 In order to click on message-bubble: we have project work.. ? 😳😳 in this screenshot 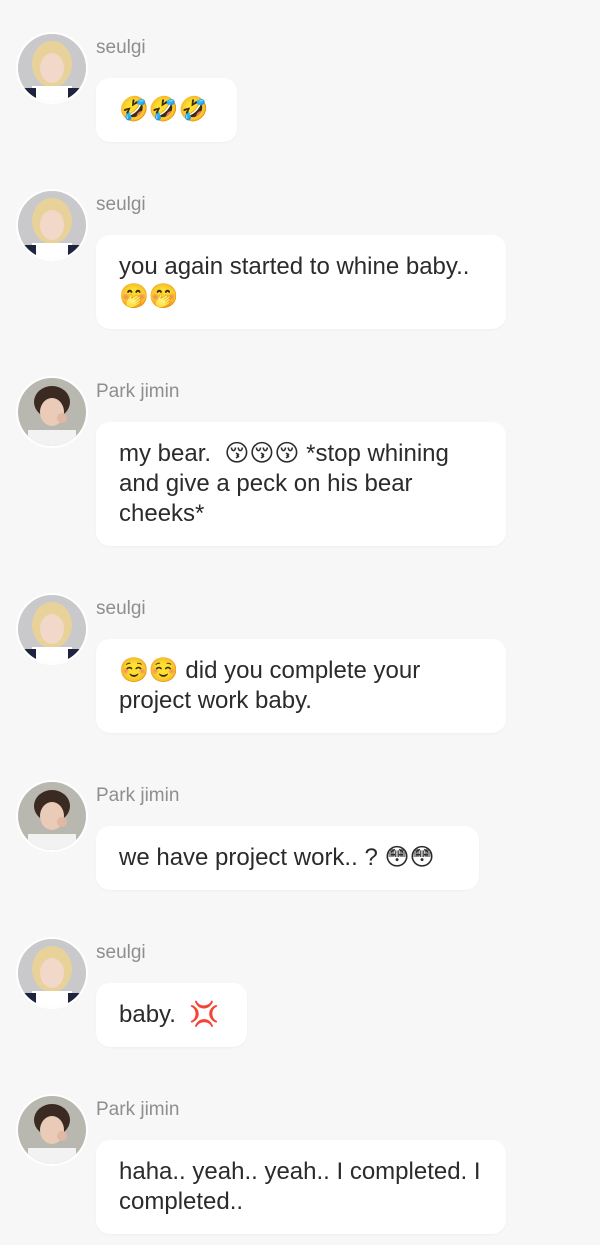, I will do `click(287, 858)`.